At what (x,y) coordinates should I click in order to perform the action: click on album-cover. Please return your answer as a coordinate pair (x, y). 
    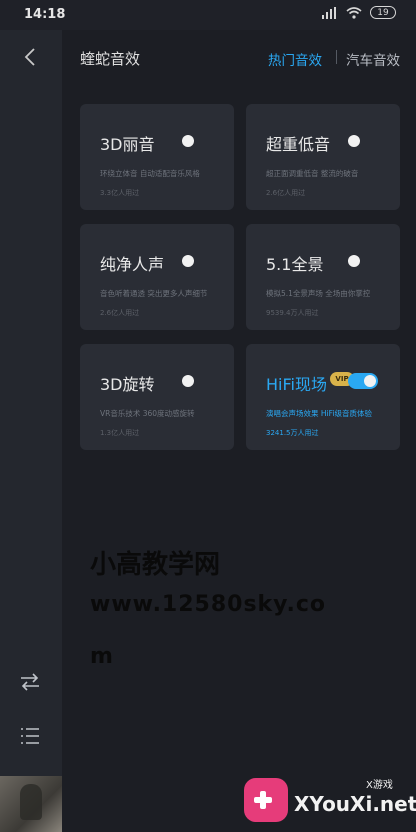
    Looking at the image, I should click on (31, 804).